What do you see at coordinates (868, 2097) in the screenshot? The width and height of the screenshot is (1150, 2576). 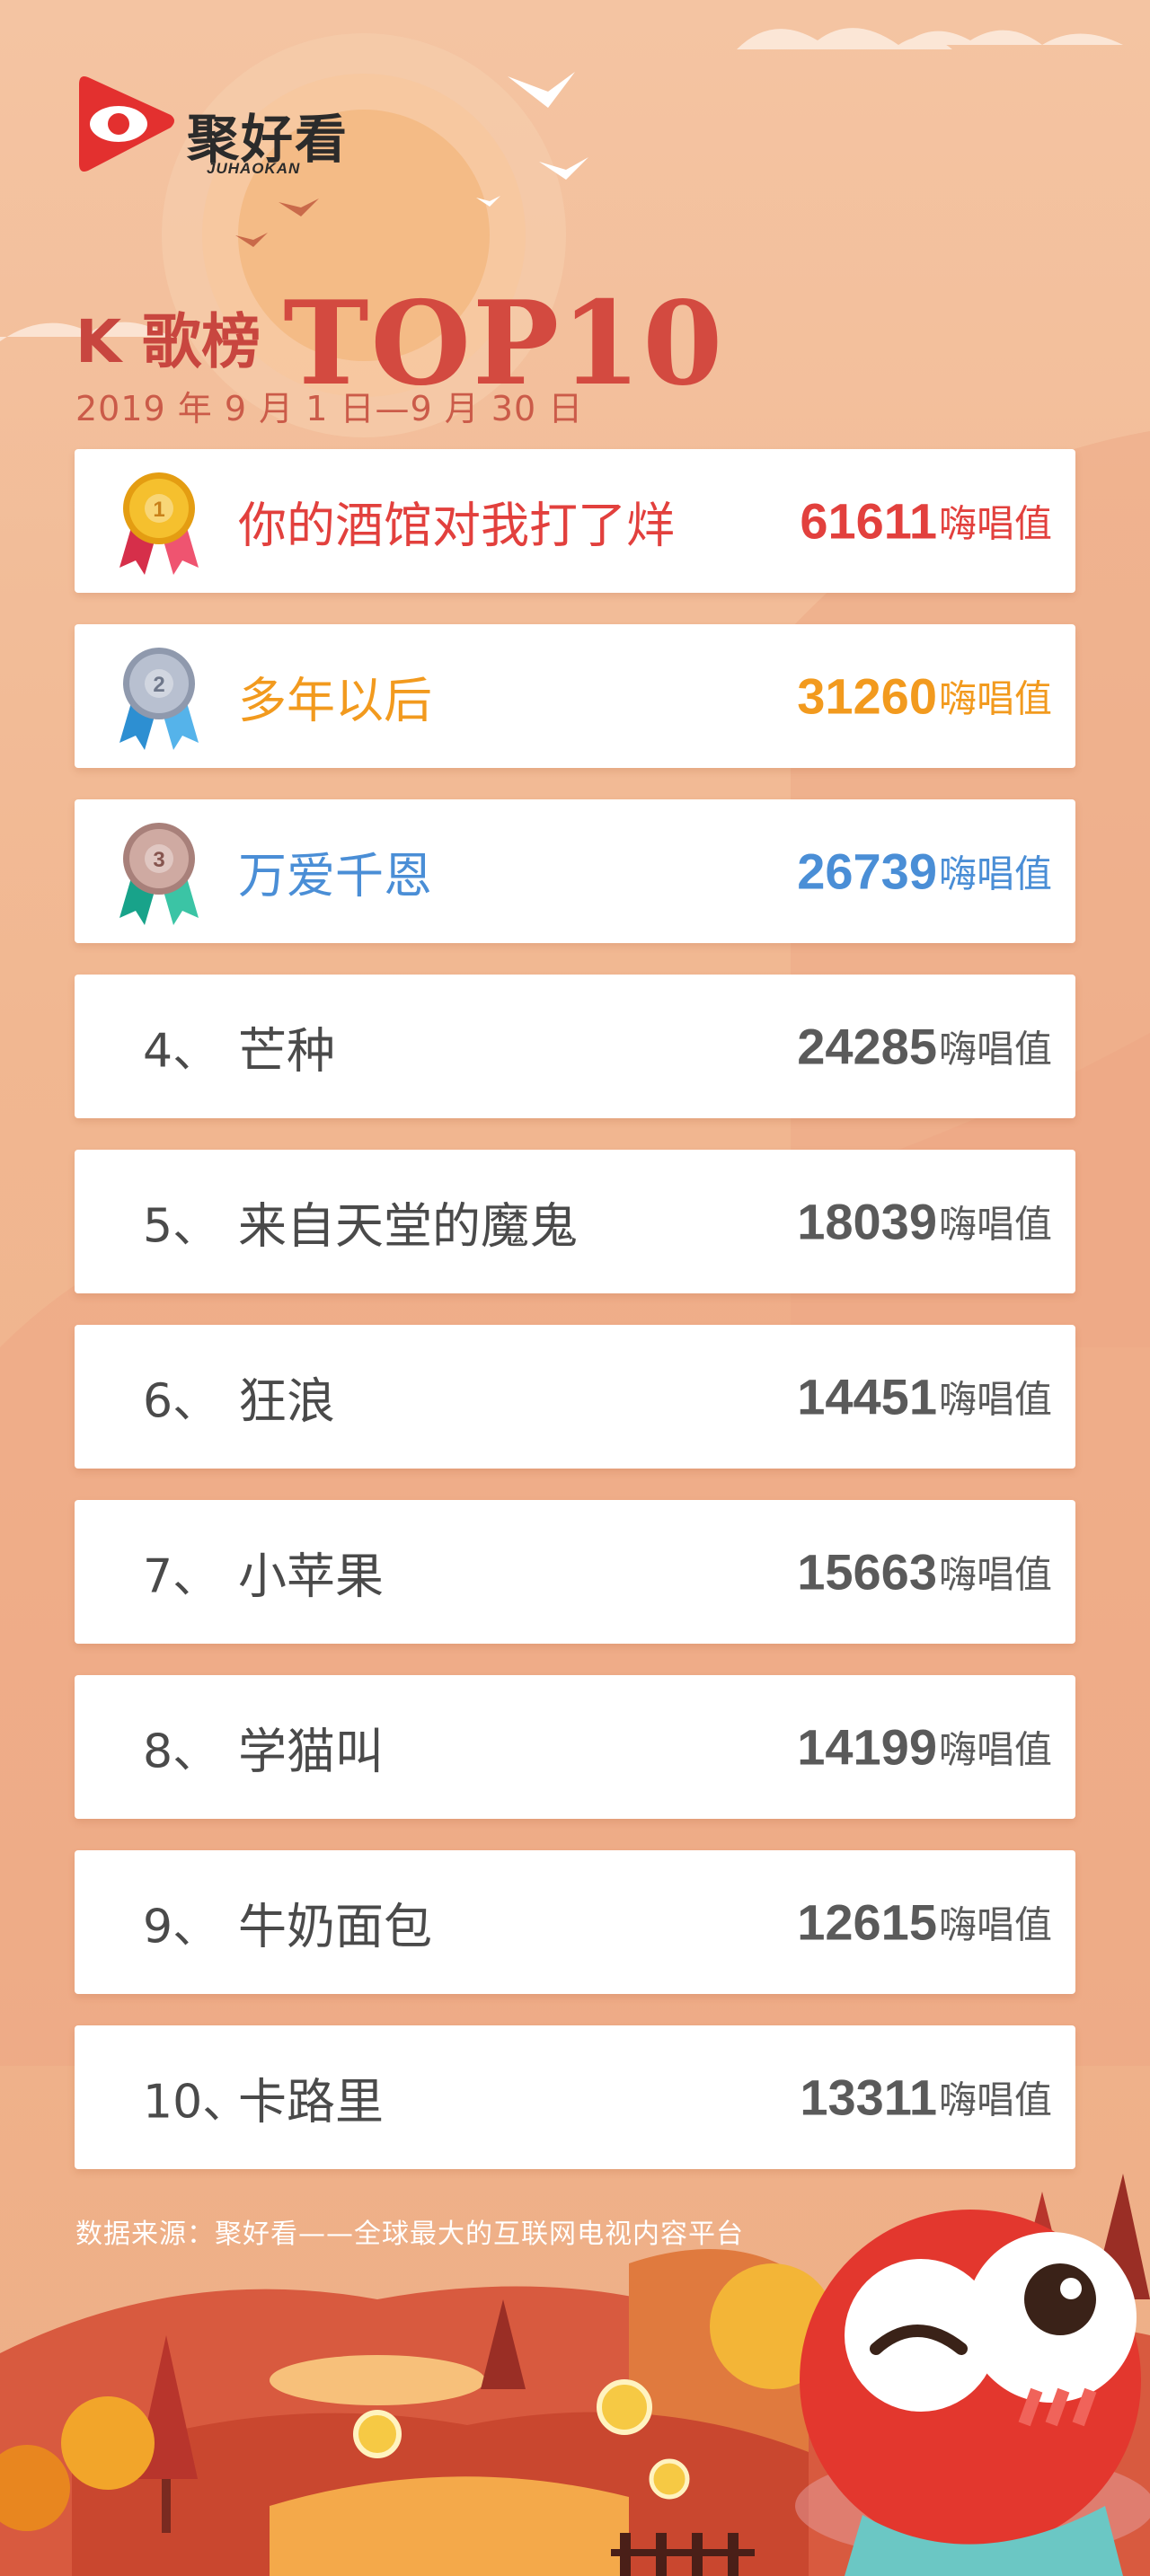 I see `score-value: 13311` at bounding box center [868, 2097].